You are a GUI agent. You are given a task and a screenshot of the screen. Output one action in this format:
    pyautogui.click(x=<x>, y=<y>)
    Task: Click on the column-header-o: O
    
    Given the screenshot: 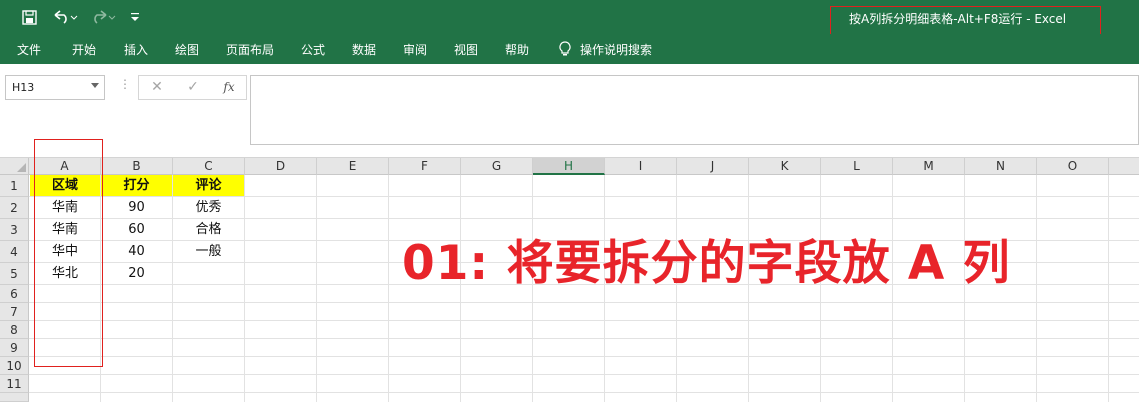 What is the action you would take?
    pyautogui.click(x=1073, y=166)
    